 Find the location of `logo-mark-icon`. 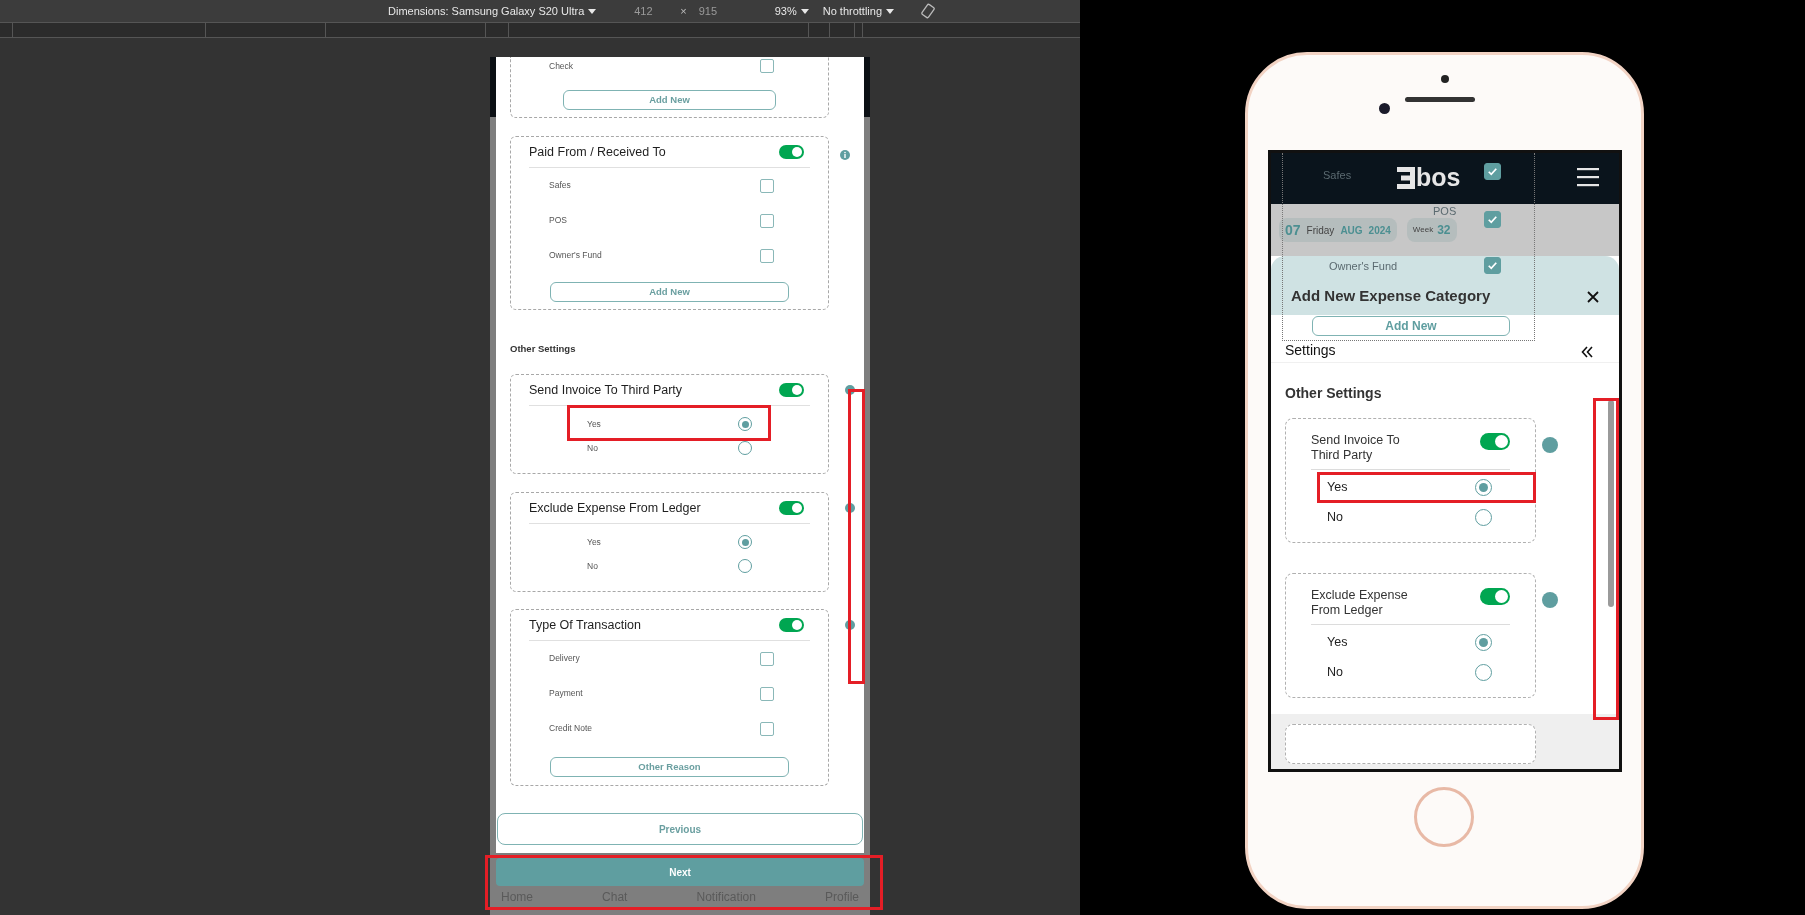

logo-mark-icon is located at coordinates (1406, 177).